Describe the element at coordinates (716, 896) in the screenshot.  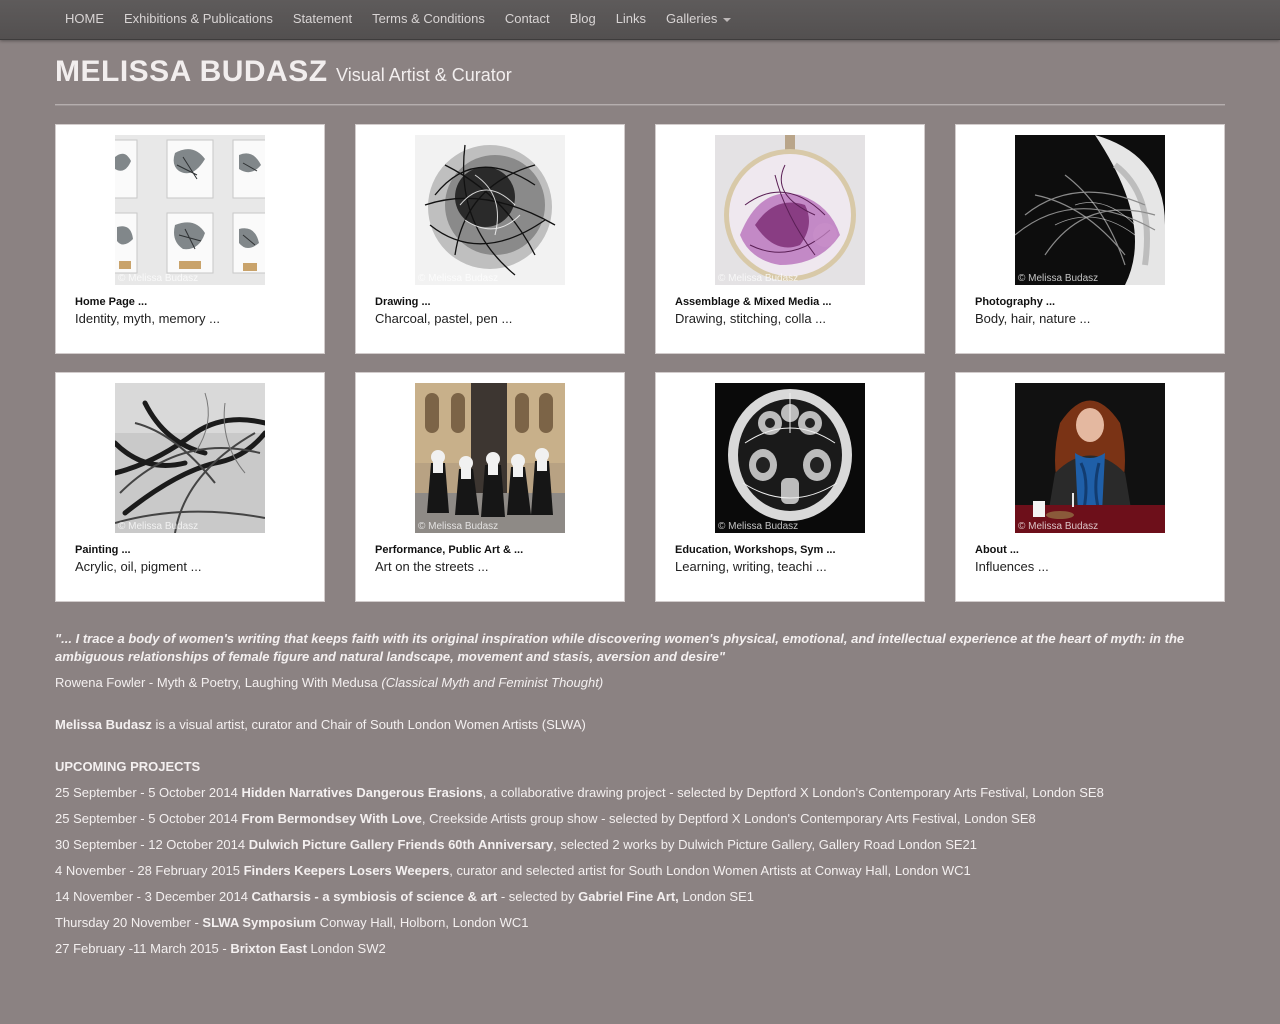
I see `project-detail-location: London SE1` at that location.